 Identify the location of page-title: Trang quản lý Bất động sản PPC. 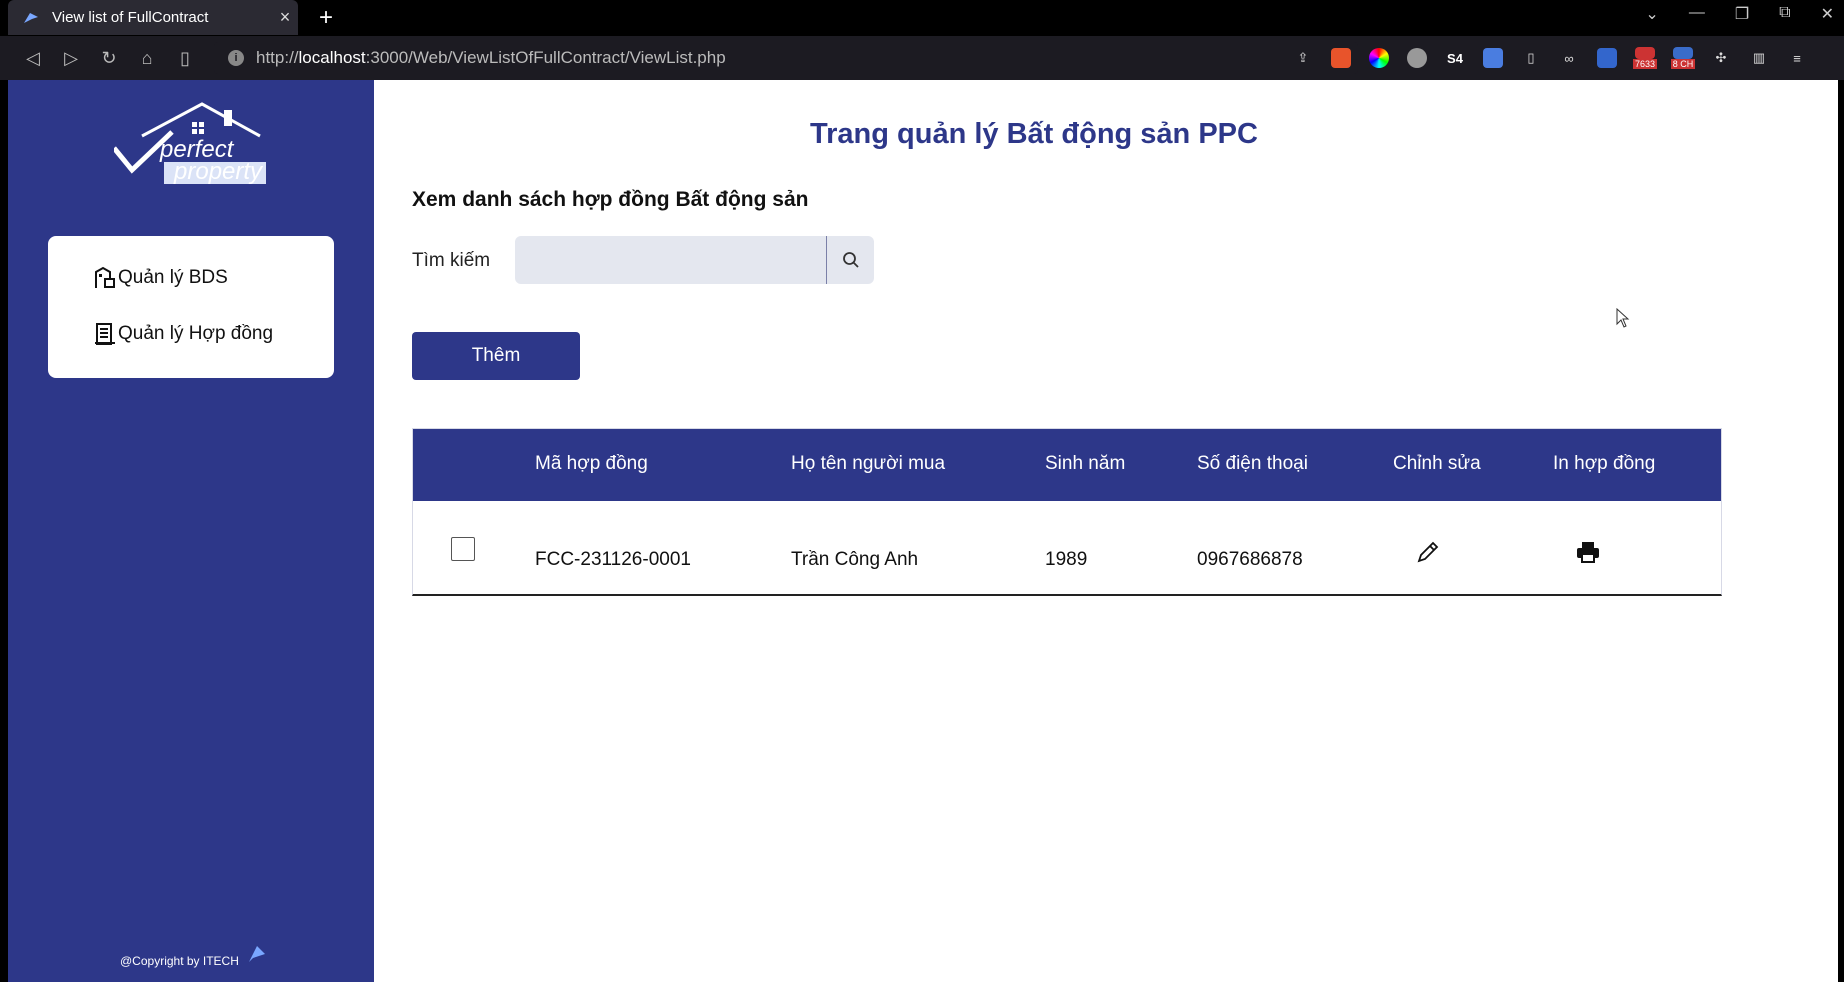
(1034, 134).